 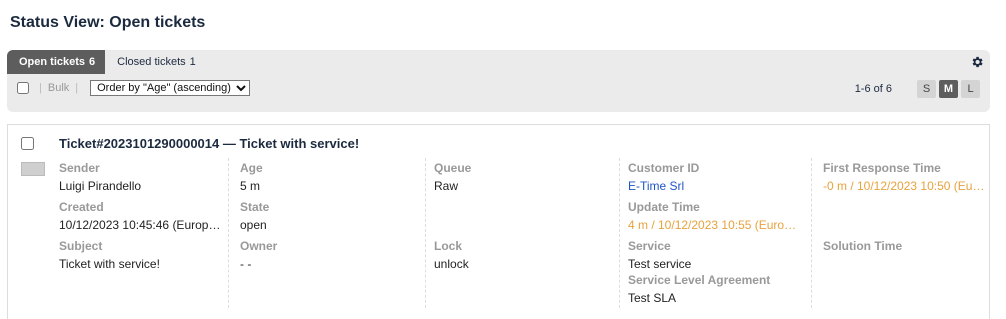 What do you see at coordinates (699, 280) in the screenshot?
I see `sla-label: Service Level Agreement` at bounding box center [699, 280].